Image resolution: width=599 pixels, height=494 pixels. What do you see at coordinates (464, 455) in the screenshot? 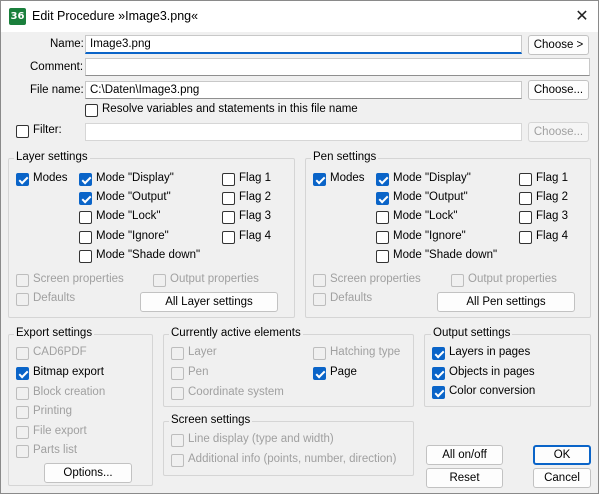
I see `all-on-off-button: All on/off` at bounding box center [464, 455].